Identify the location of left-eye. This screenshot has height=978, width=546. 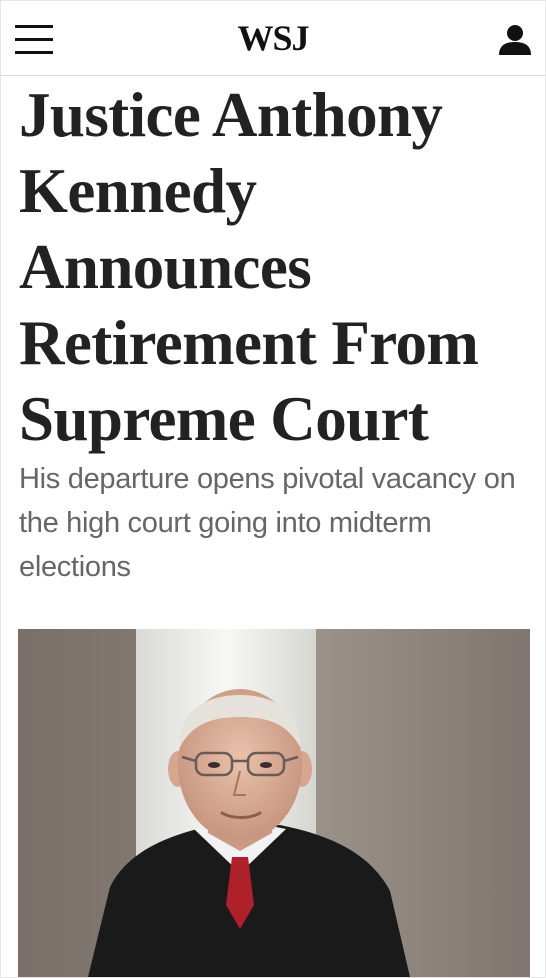
(214, 765).